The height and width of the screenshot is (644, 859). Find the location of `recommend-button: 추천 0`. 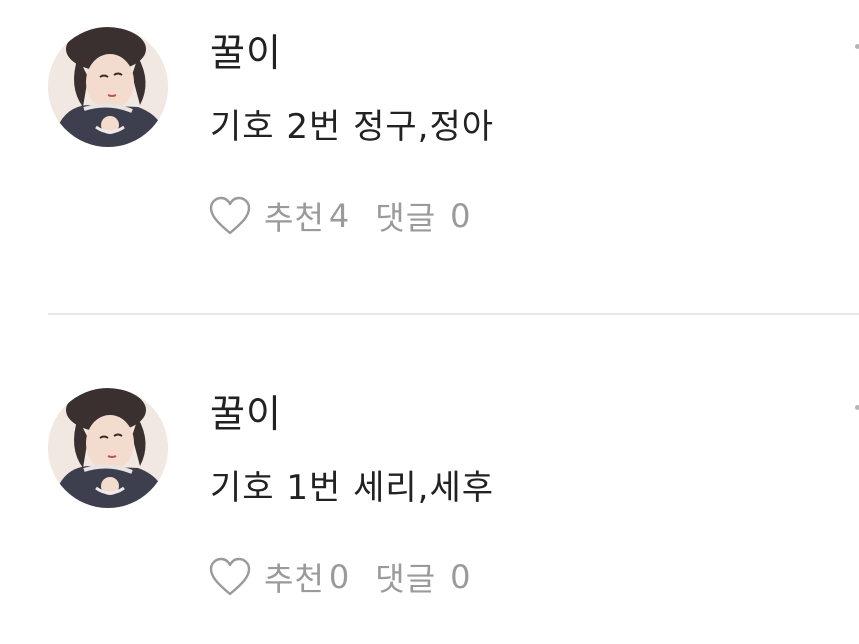

recommend-button: 추천 0 is located at coordinates (278, 577).